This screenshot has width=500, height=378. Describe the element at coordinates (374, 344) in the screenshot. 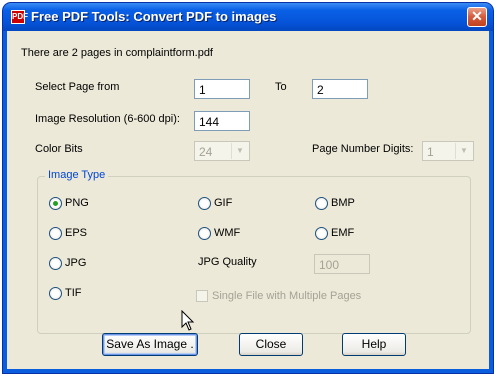

I see `help-button: Help` at that location.